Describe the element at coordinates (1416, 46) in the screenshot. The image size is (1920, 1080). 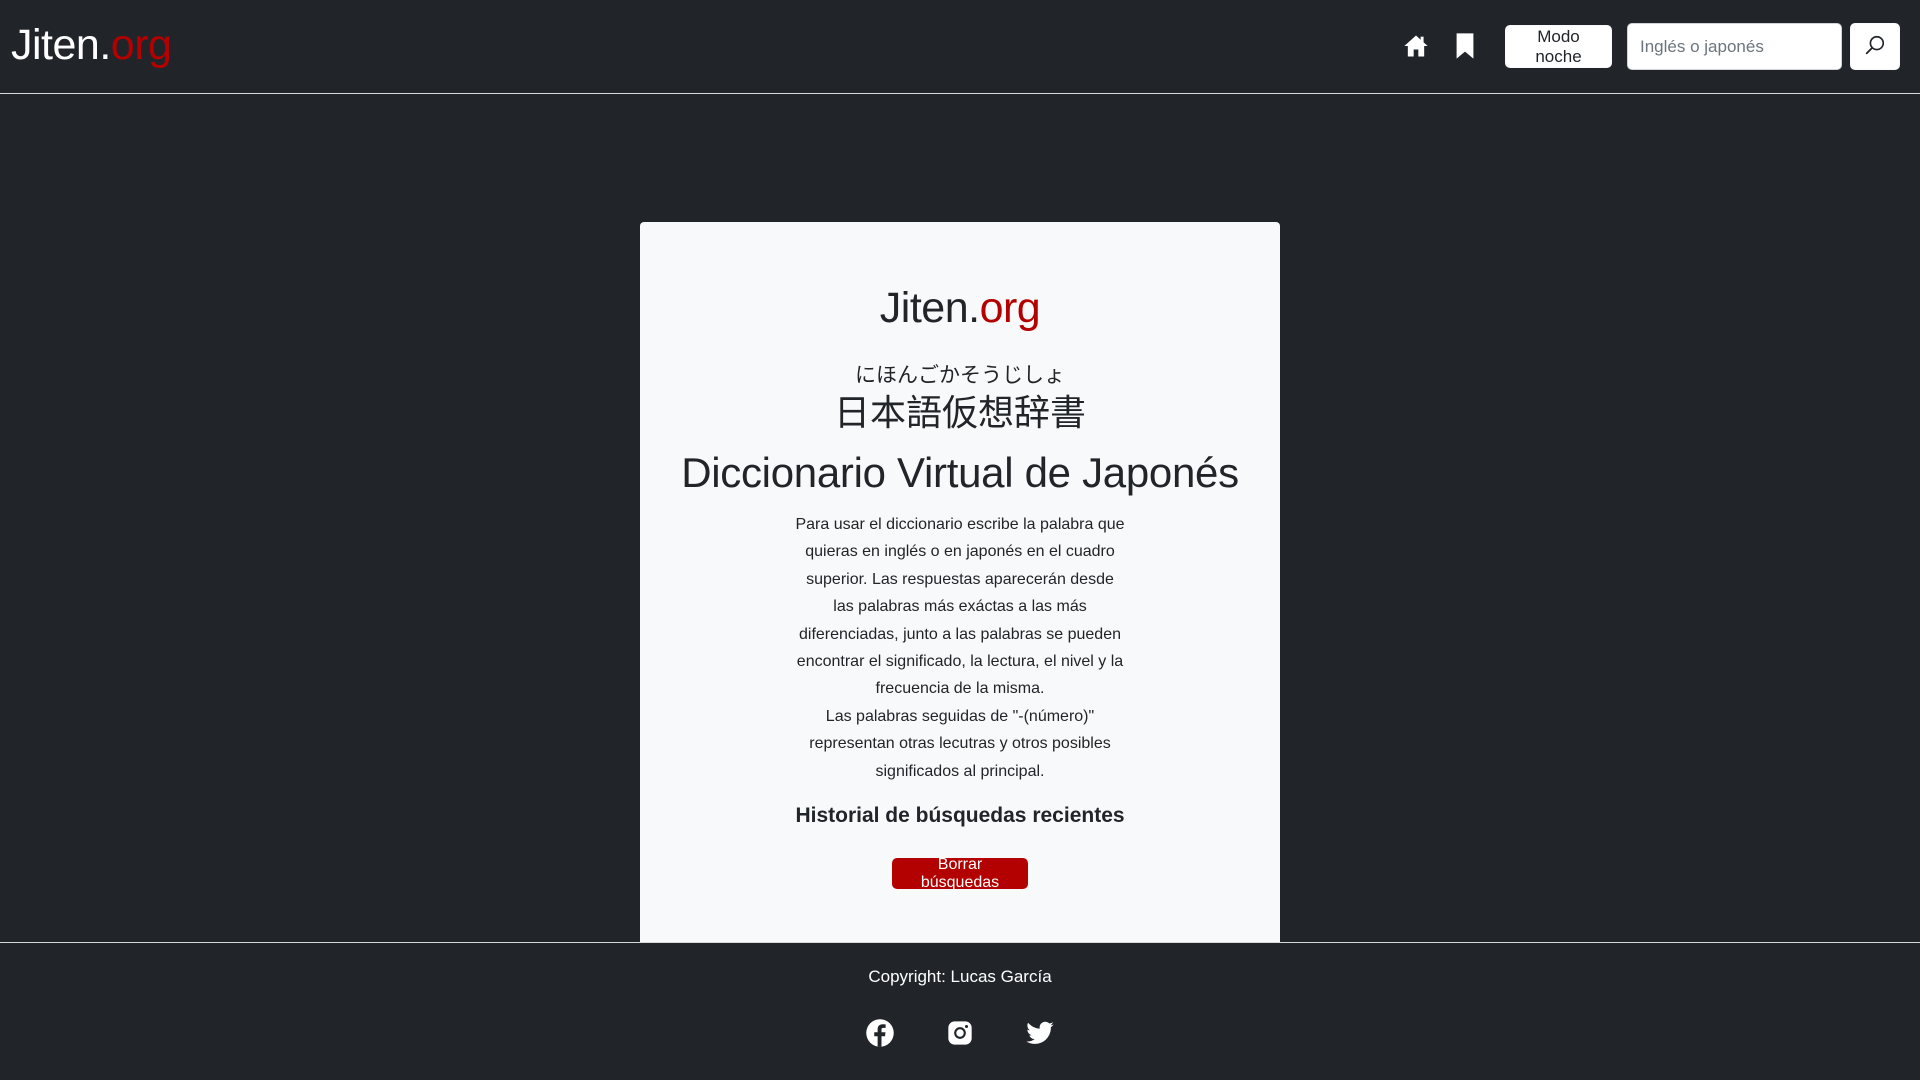
I see `home-icon` at that location.